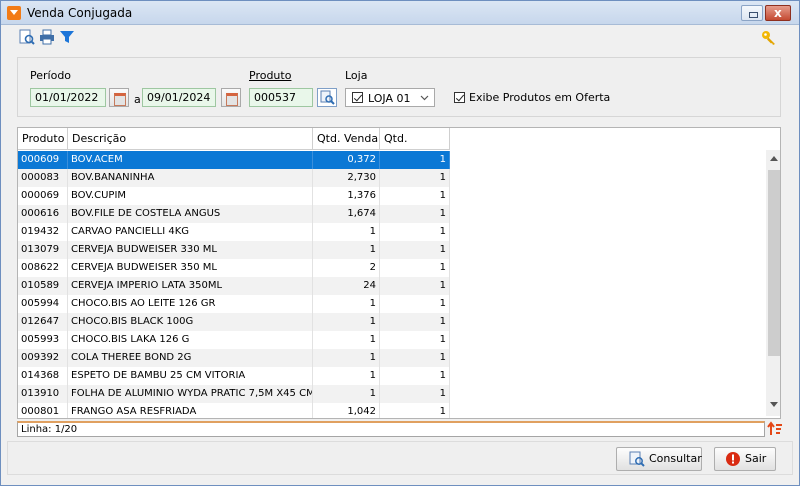 The height and width of the screenshot is (486, 800). Describe the element at coordinates (190, 232) in the screenshot. I see `cell-descricao: CARVAO PANCIELLI 4KG` at that location.